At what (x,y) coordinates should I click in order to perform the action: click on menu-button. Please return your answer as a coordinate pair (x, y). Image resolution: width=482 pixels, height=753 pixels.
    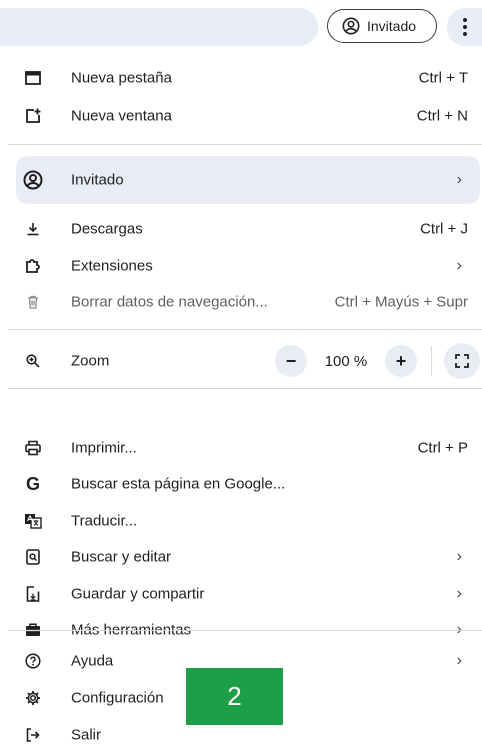
    Looking at the image, I should click on (464, 27).